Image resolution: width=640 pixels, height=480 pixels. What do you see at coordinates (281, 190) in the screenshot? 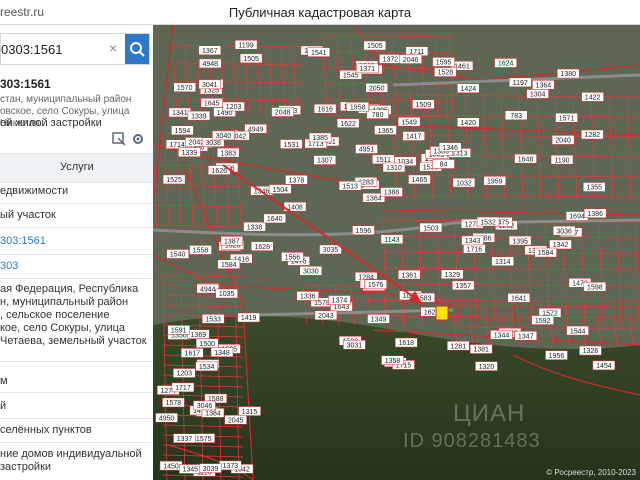
I see `parcel-label: 1504` at bounding box center [281, 190].